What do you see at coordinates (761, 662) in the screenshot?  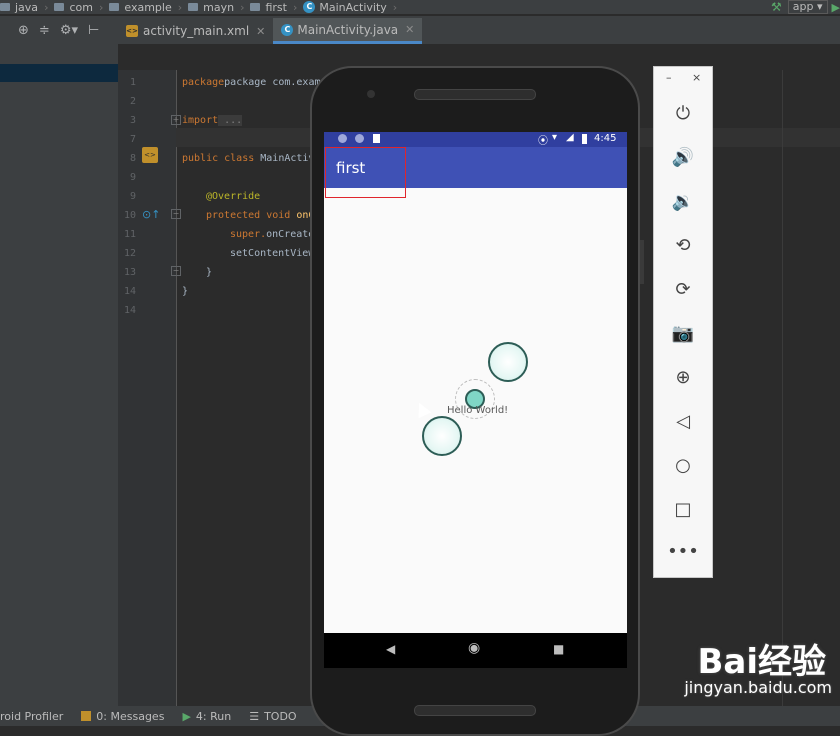 I see `watermark-brand: Bai经验` at bounding box center [761, 662].